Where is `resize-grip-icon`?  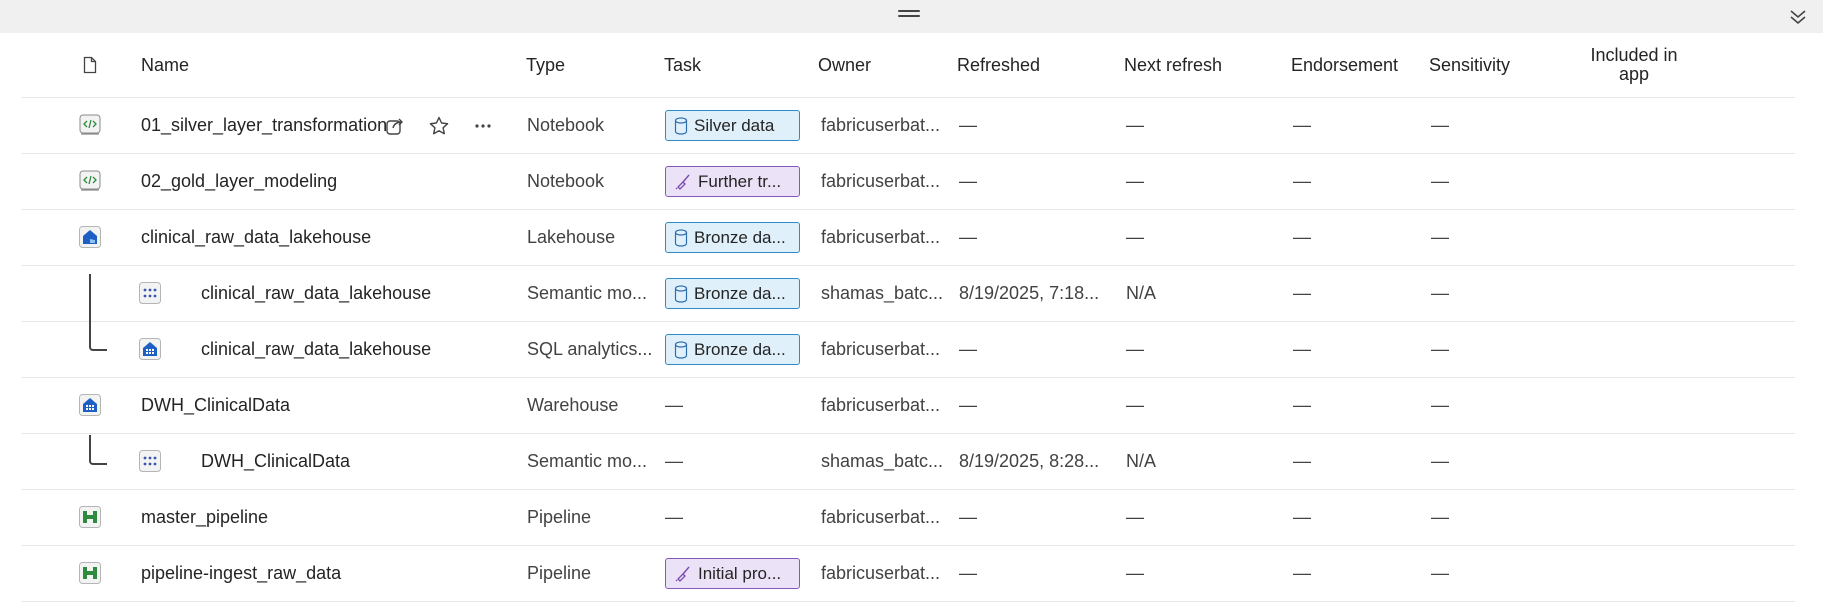
resize-grip-icon is located at coordinates (909, 15).